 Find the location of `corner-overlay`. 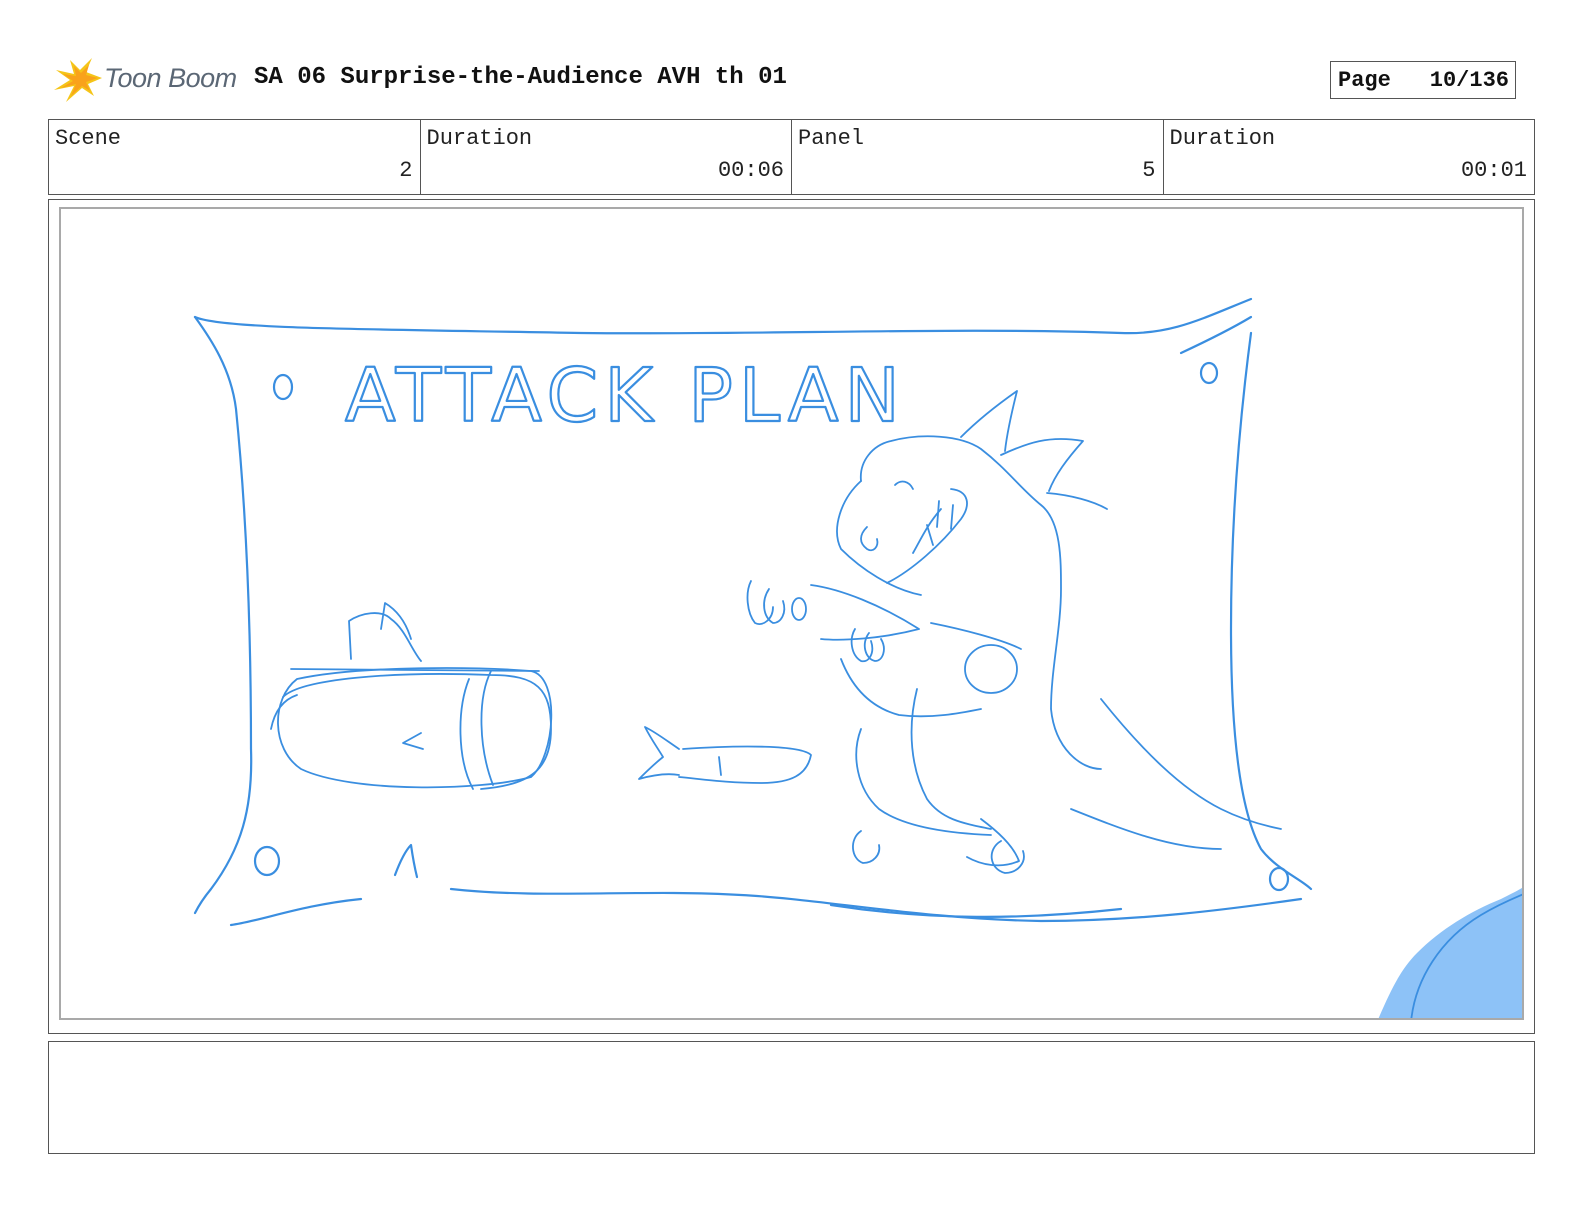

corner-overlay is located at coordinates (1450, 952).